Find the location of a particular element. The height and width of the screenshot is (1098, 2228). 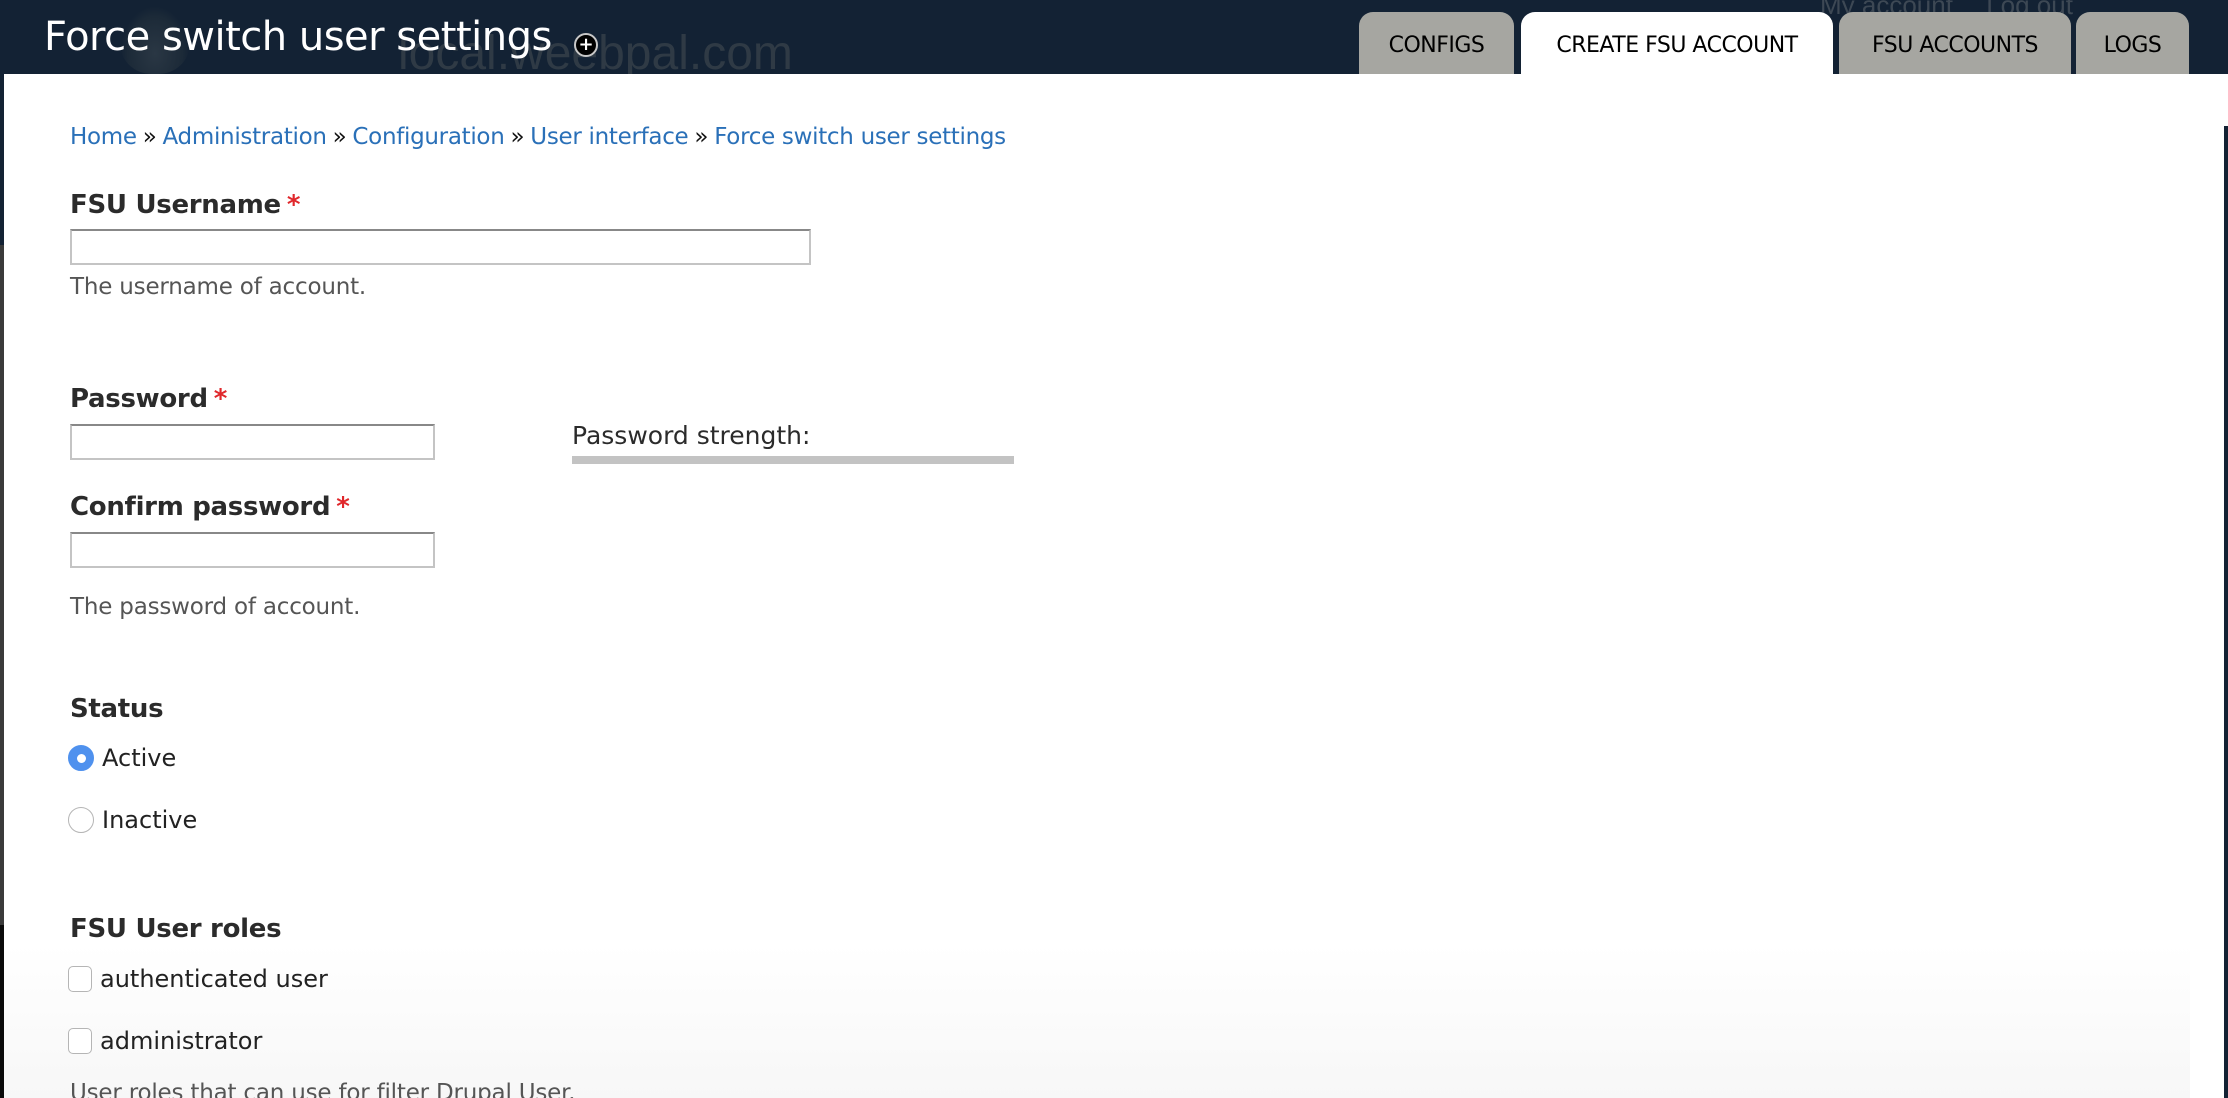

breadcrumb-user-interface: User interface is located at coordinates (609, 137).